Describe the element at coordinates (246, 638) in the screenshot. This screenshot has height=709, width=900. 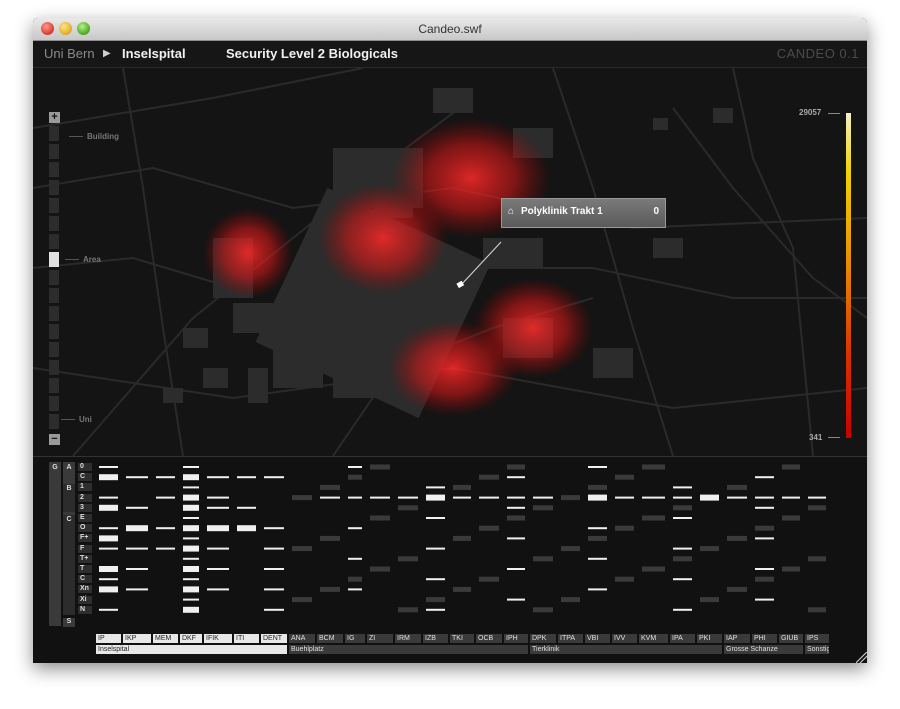
I see `department-tab: ITI` at that location.